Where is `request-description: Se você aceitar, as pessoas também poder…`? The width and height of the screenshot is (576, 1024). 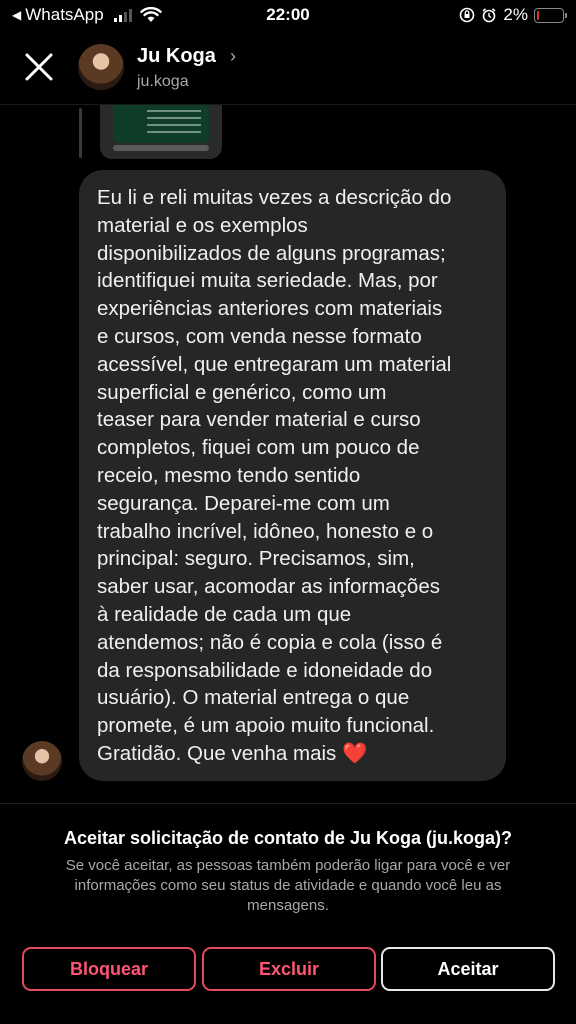 request-description: Se você aceitar, as pessoas também poder… is located at coordinates (288, 885).